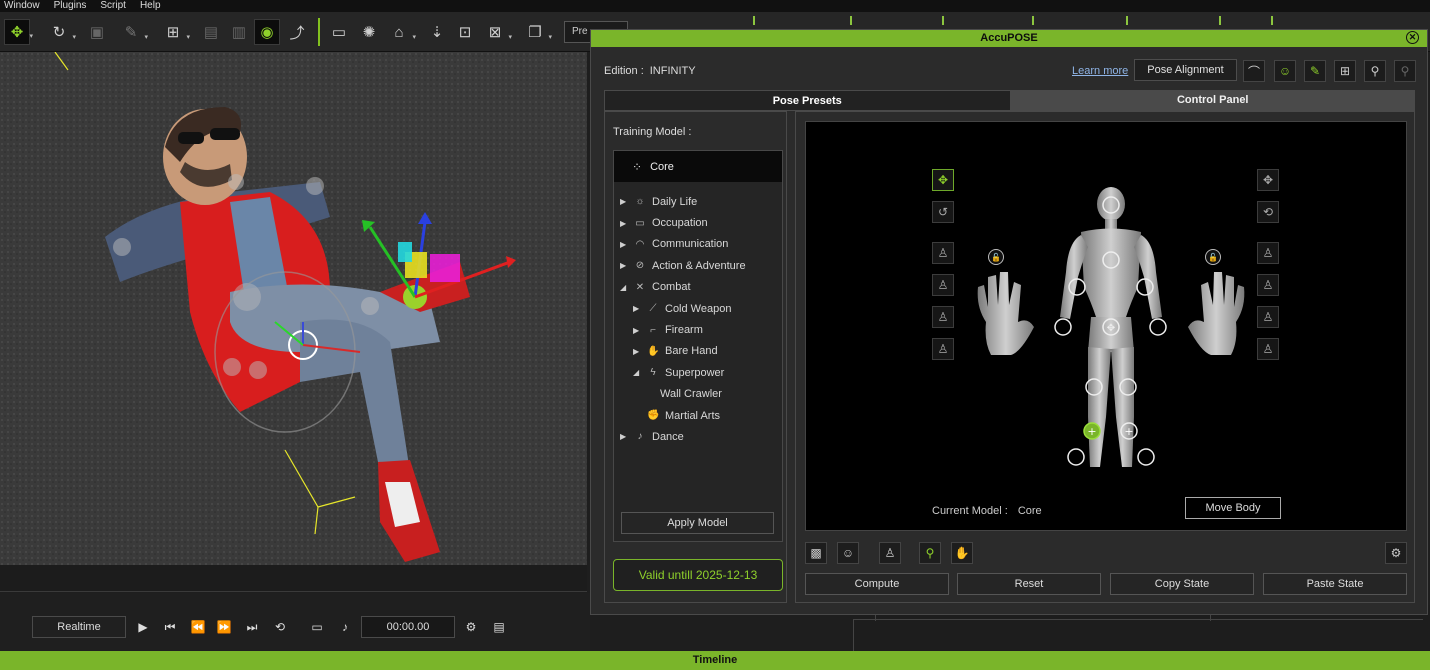 The image size is (1430, 670). Describe the element at coordinates (697, 523) in the screenshot. I see `apply-model-button: Apply Model` at that location.